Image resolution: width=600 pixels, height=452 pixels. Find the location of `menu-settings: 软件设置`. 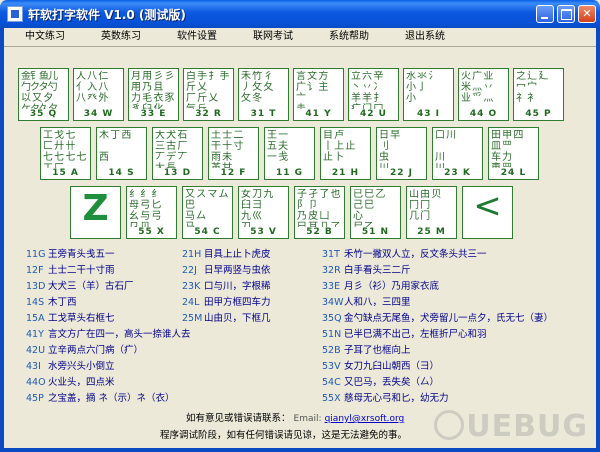

menu-settings: 软件设置 is located at coordinates (197, 37).